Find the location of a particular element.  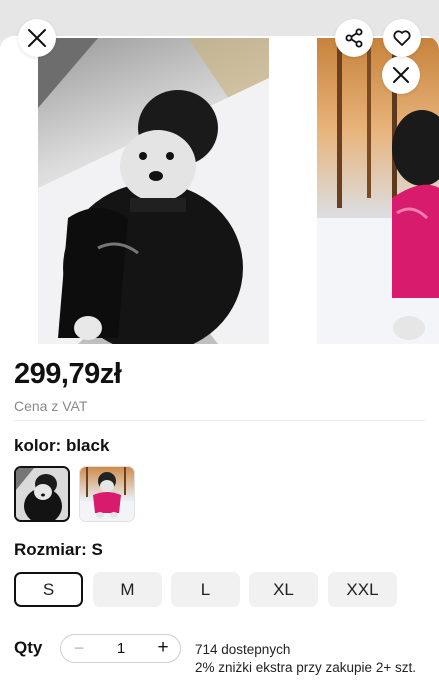

share-button is located at coordinates (354, 38).